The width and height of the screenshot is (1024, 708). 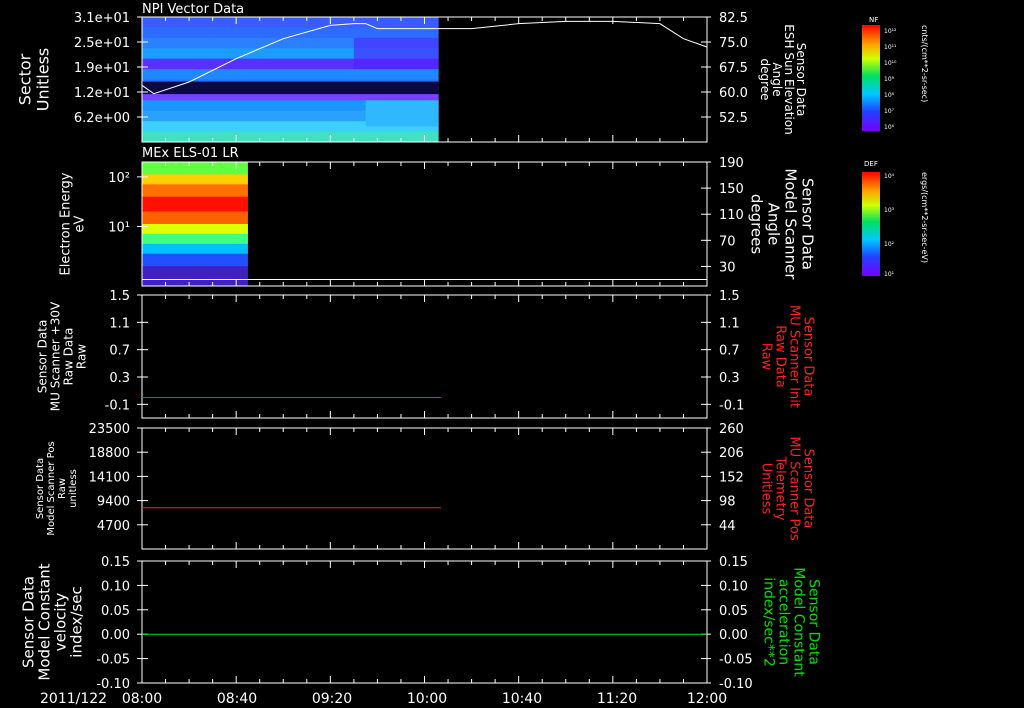 I want to click on panel3-right-label: Raw, so click(x=765, y=357).